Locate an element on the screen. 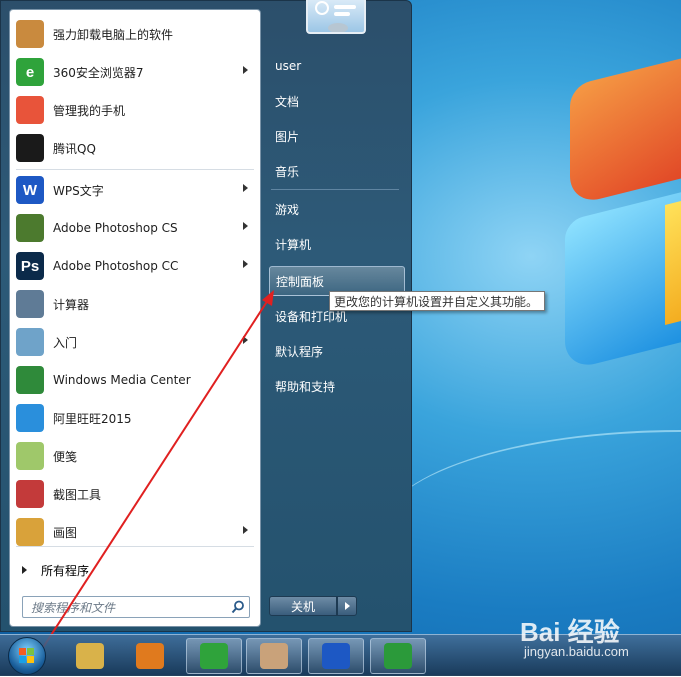 This screenshot has height=677, width=681. media-player-icon is located at coordinates (150, 656).